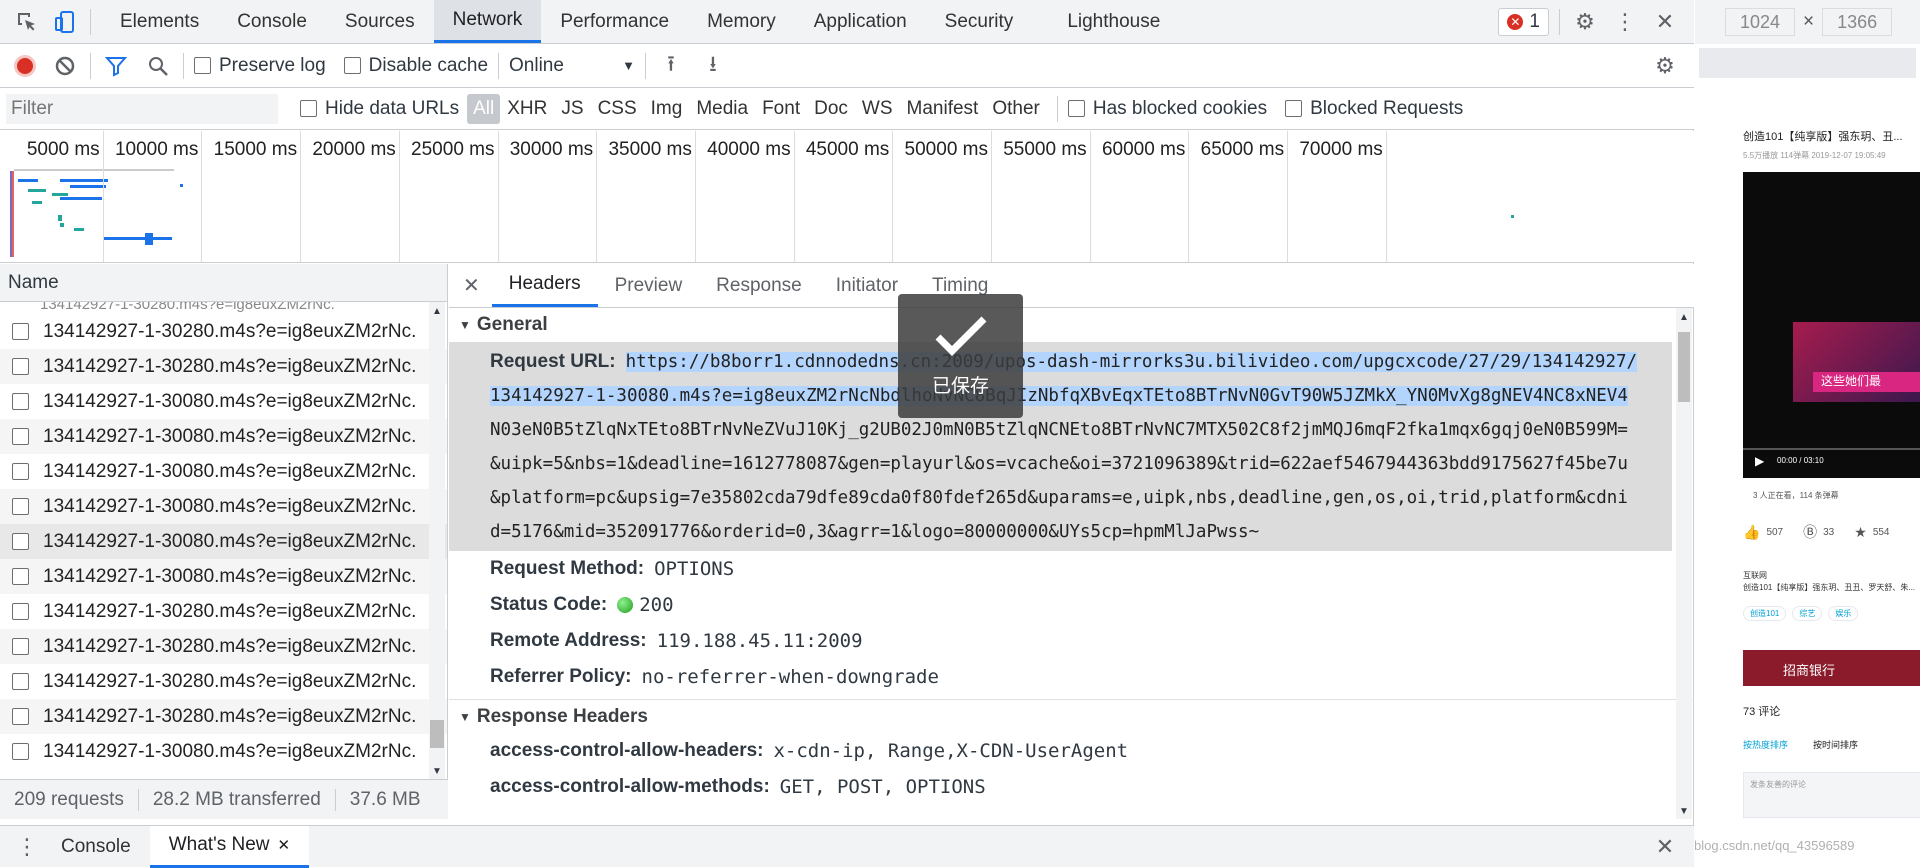  What do you see at coordinates (617, 109) in the screenshot?
I see `filter-type-css: CSS` at bounding box center [617, 109].